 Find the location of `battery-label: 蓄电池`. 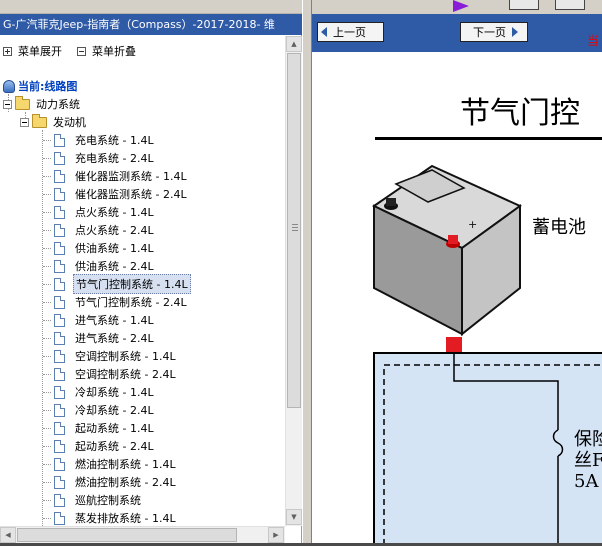

battery-label: 蓄电池 is located at coordinates (559, 227).